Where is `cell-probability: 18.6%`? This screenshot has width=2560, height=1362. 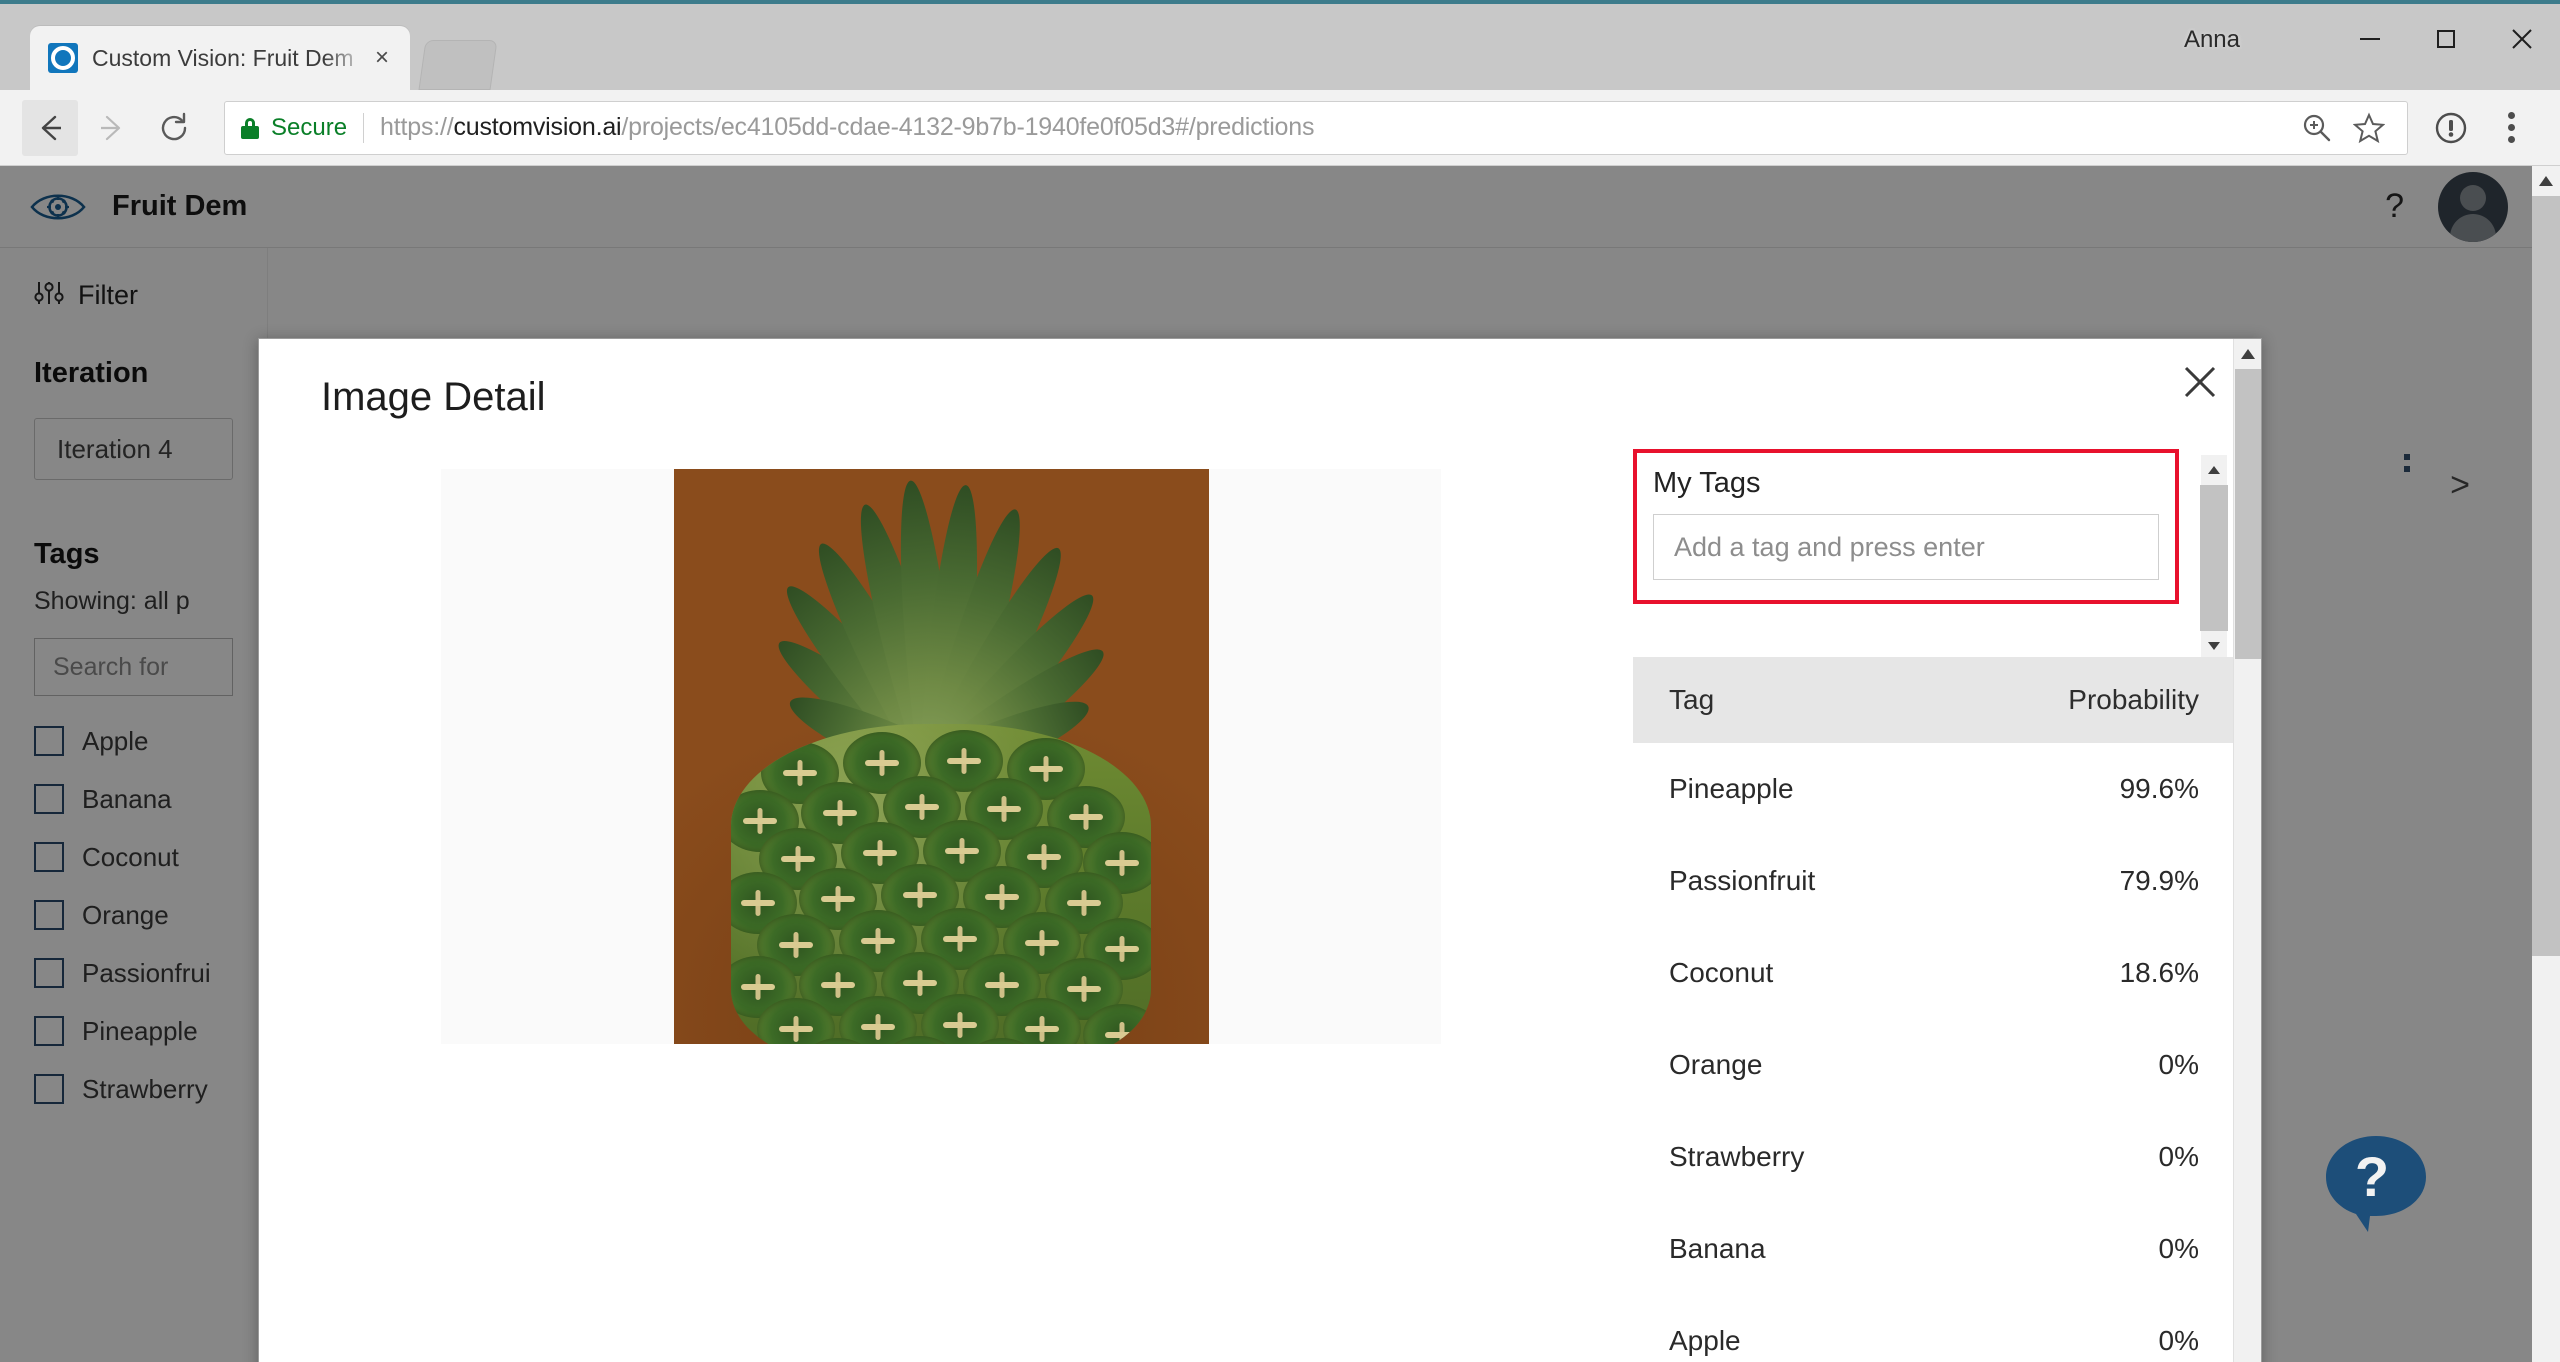
cell-probability: 18.6% is located at coordinates (2159, 972).